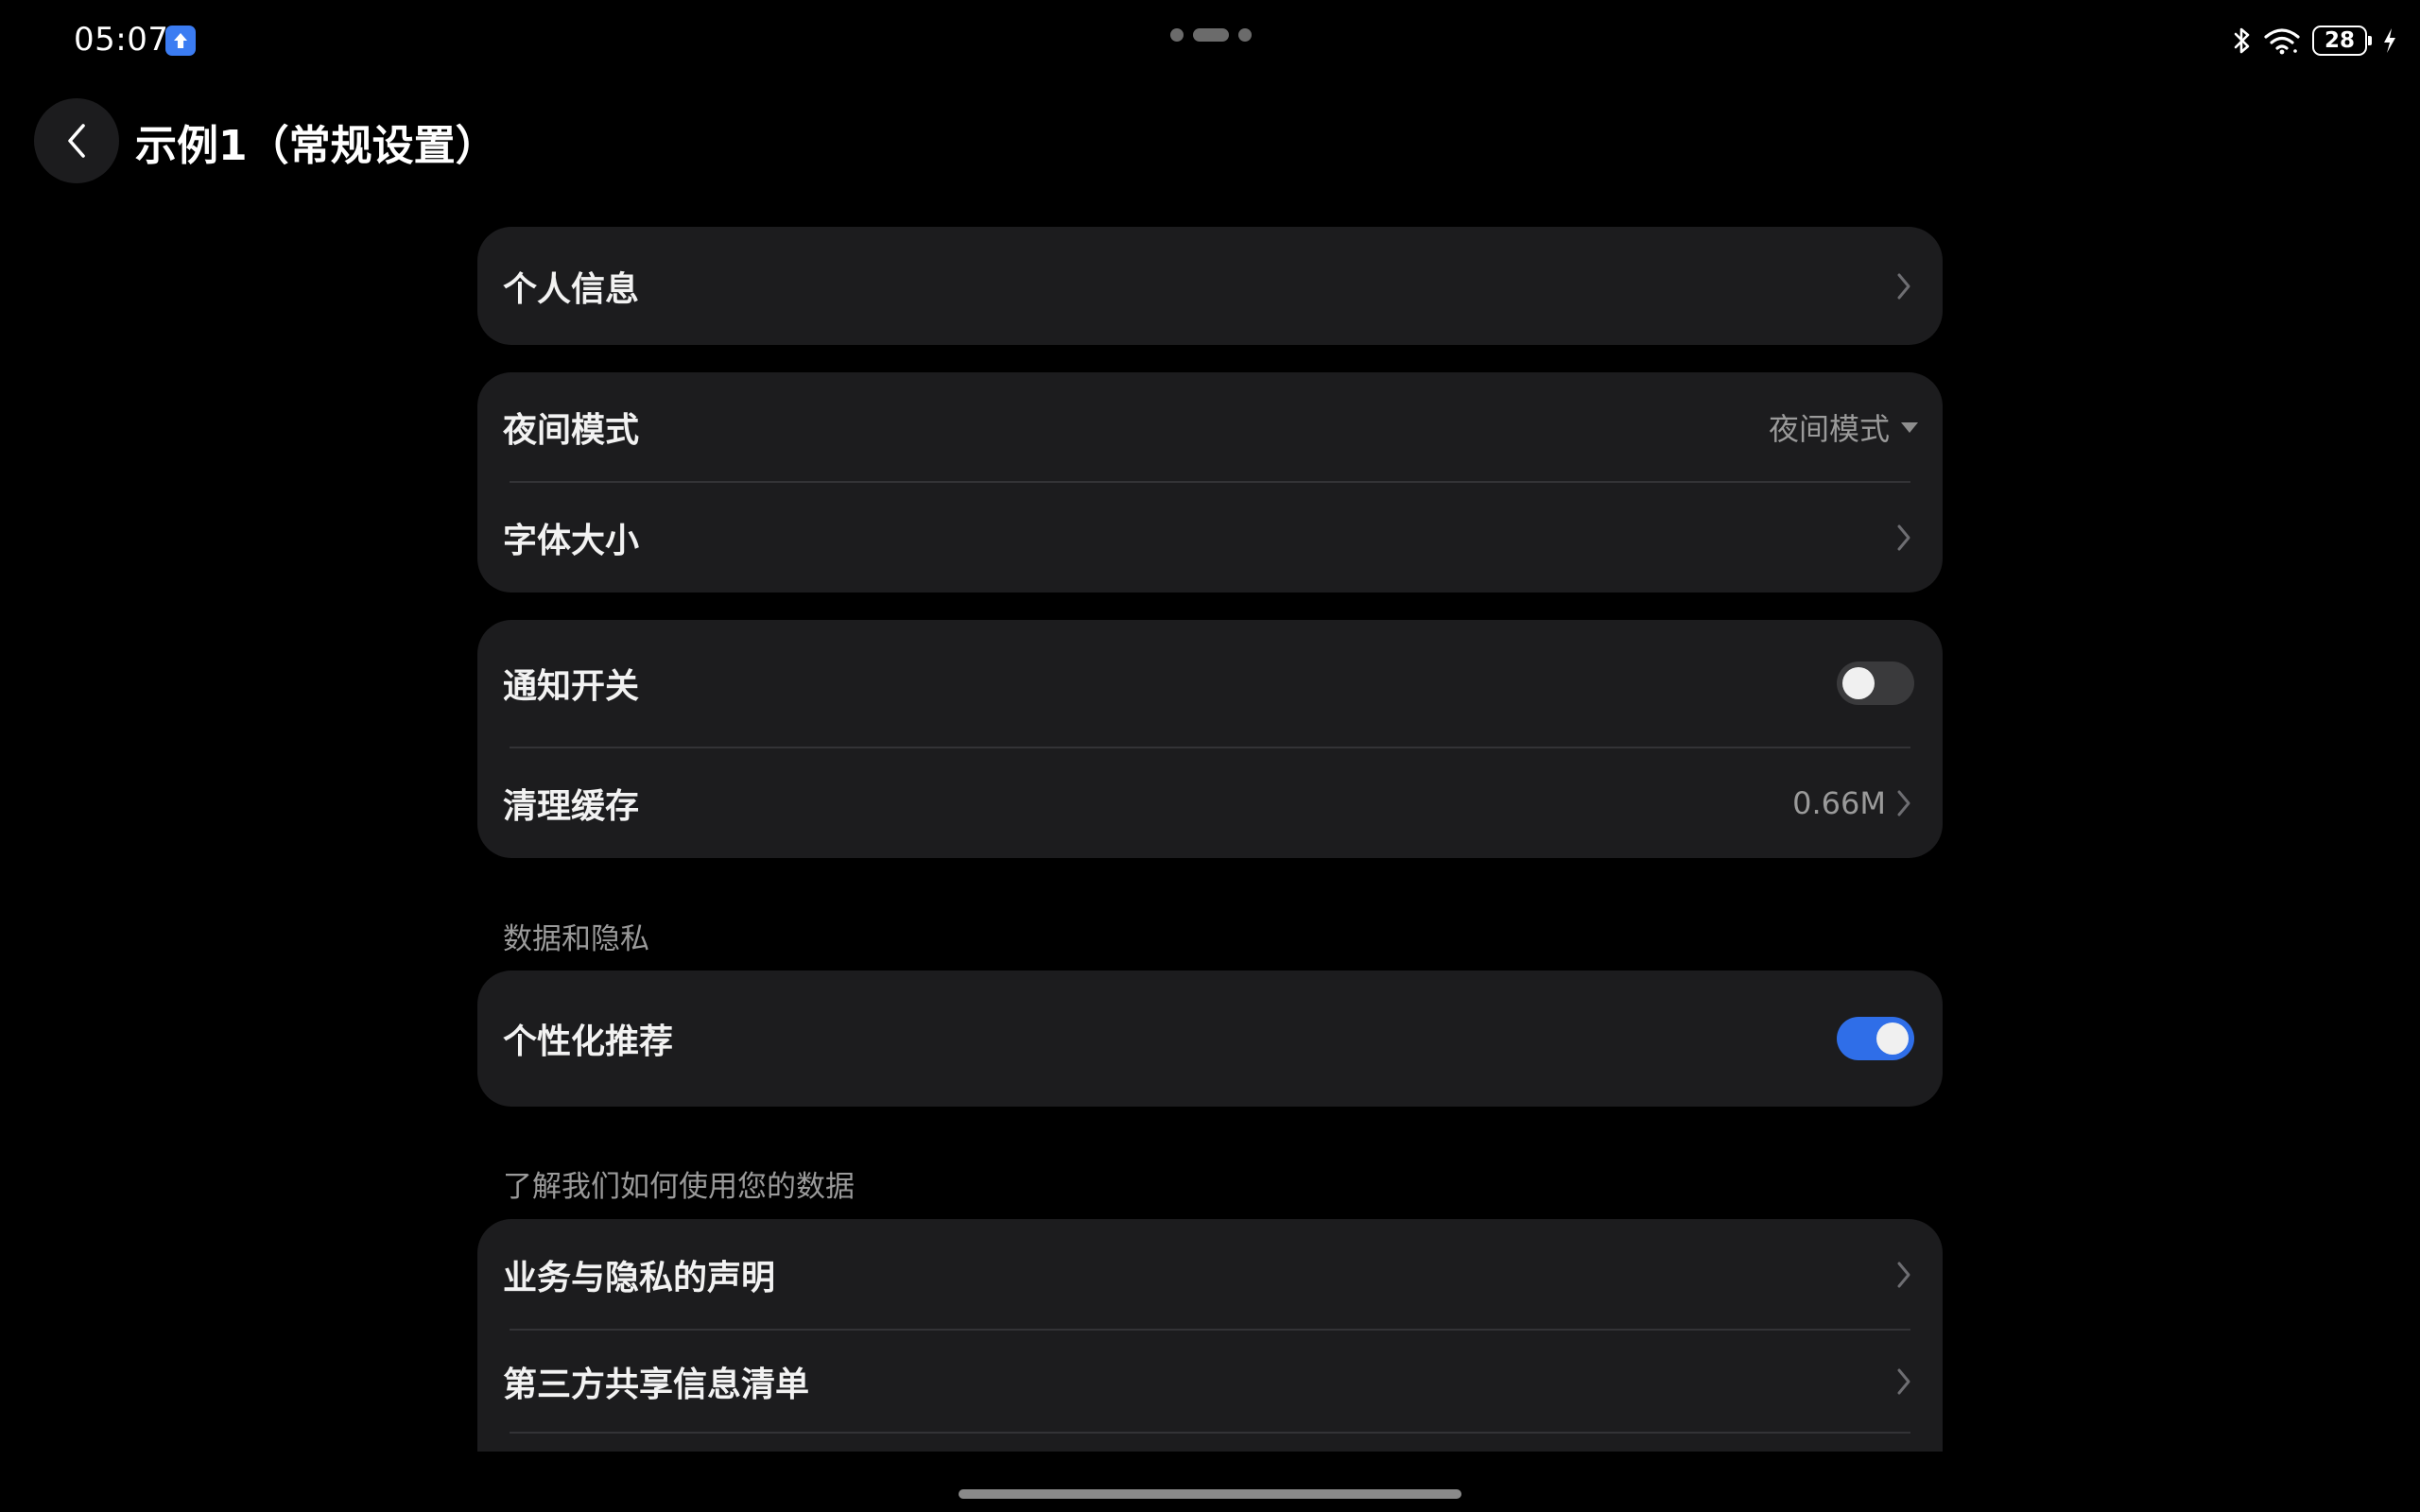  I want to click on personal-info-row: 个人信息, so click(1210, 286).